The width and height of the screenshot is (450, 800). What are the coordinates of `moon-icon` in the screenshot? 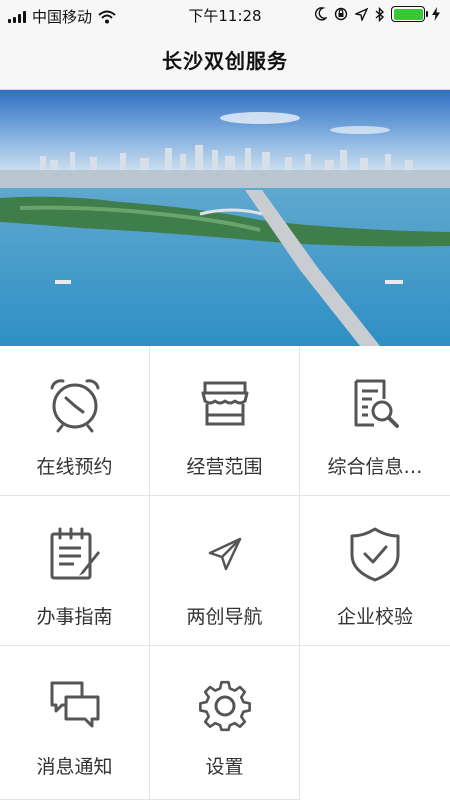 It's located at (321, 14).